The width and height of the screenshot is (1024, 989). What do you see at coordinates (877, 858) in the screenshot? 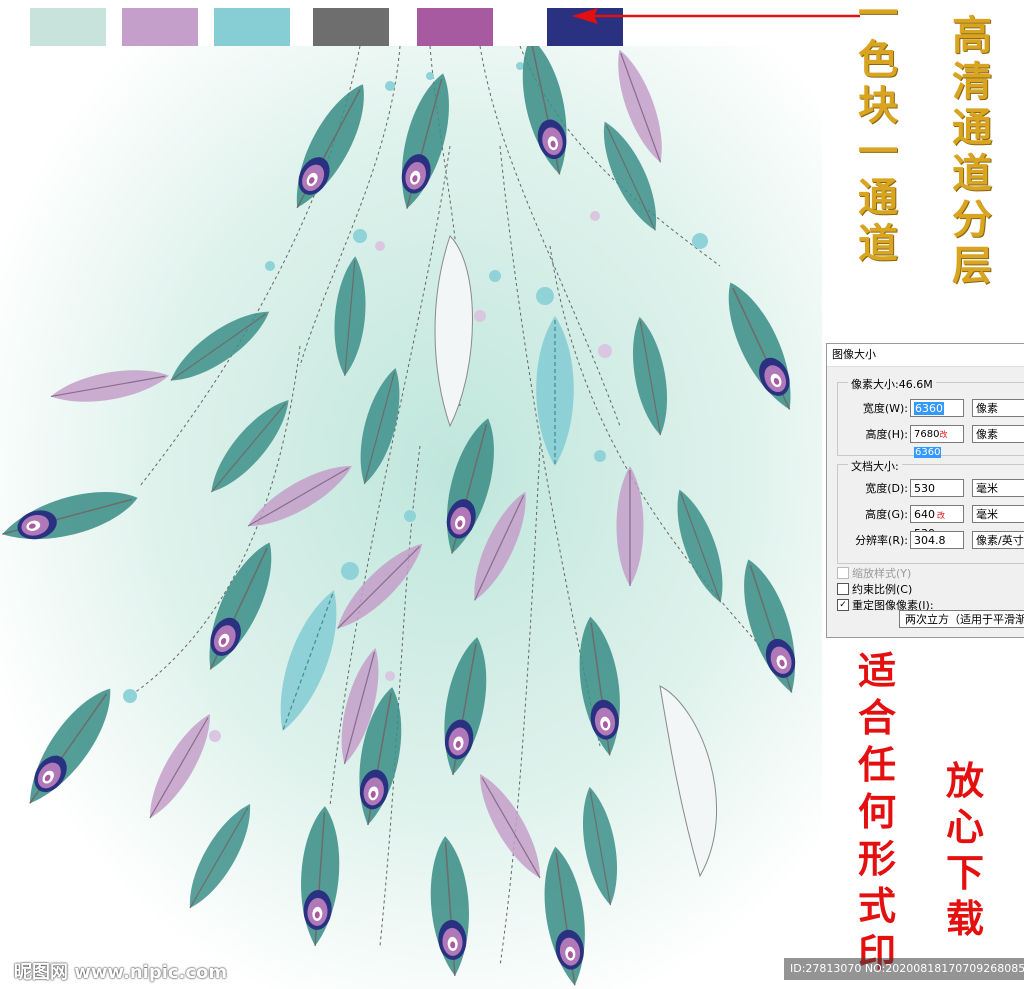
I see `annotation-char: 形` at bounding box center [877, 858].